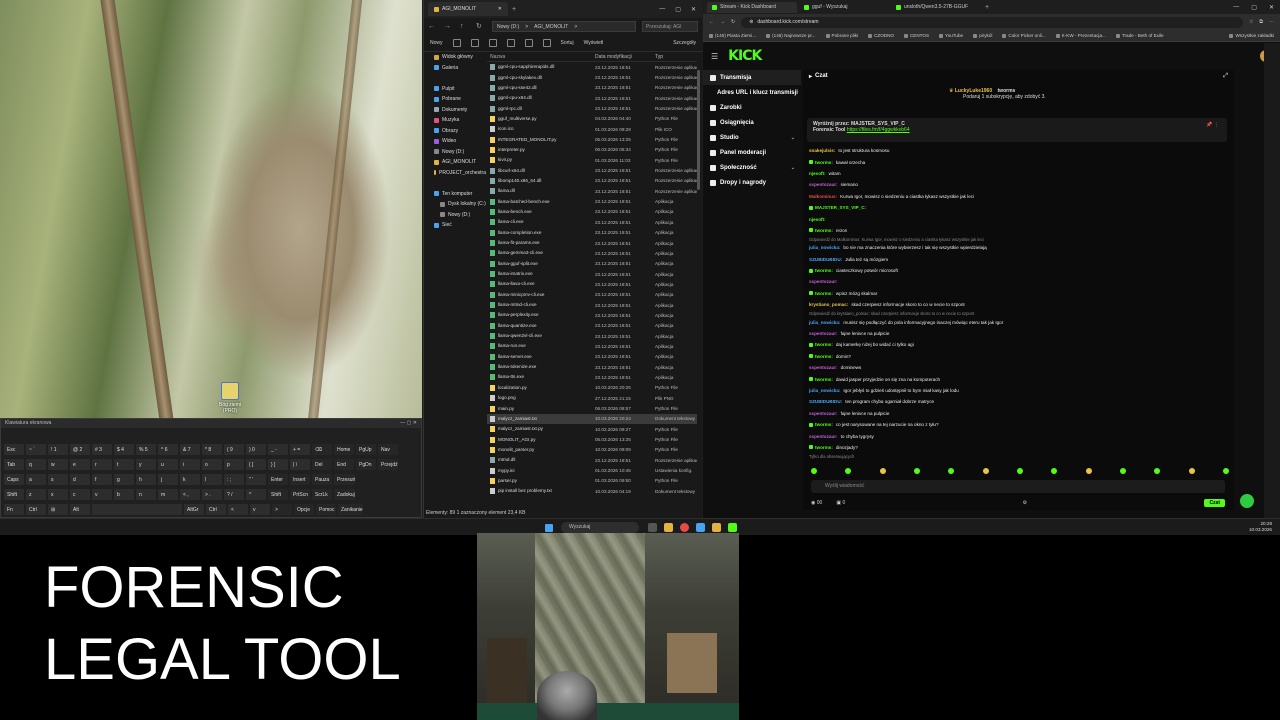 This screenshot has width=1280, height=720. I want to click on keyboard-key: Del, so click(322, 464).